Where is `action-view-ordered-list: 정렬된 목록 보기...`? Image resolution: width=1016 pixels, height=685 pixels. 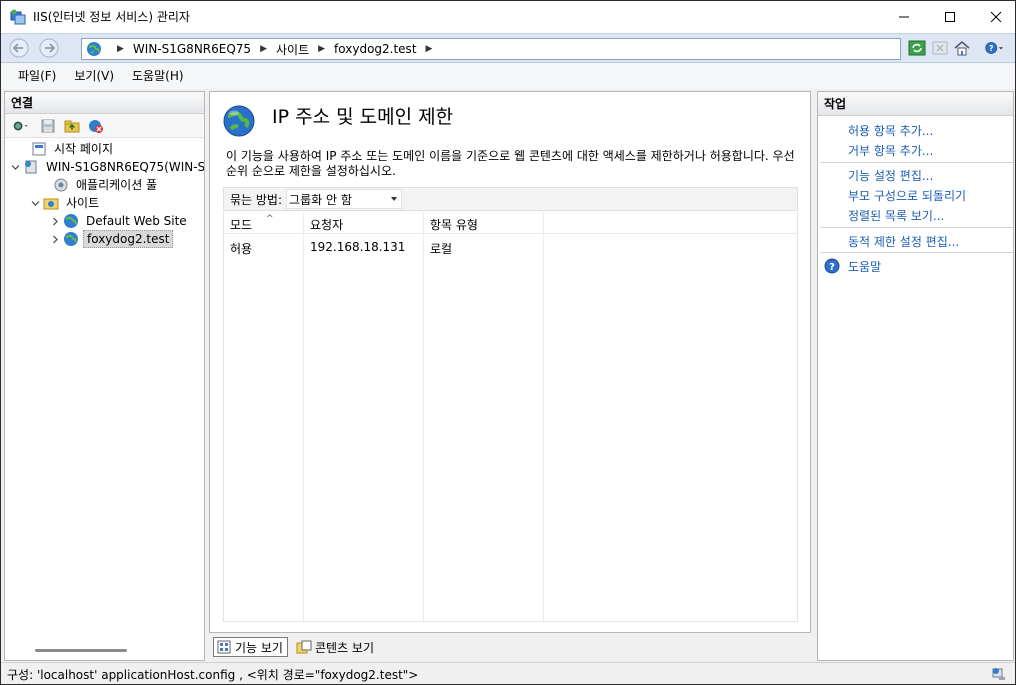 action-view-ordered-list: 정렬된 목록 보기... is located at coordinates (896, 215).